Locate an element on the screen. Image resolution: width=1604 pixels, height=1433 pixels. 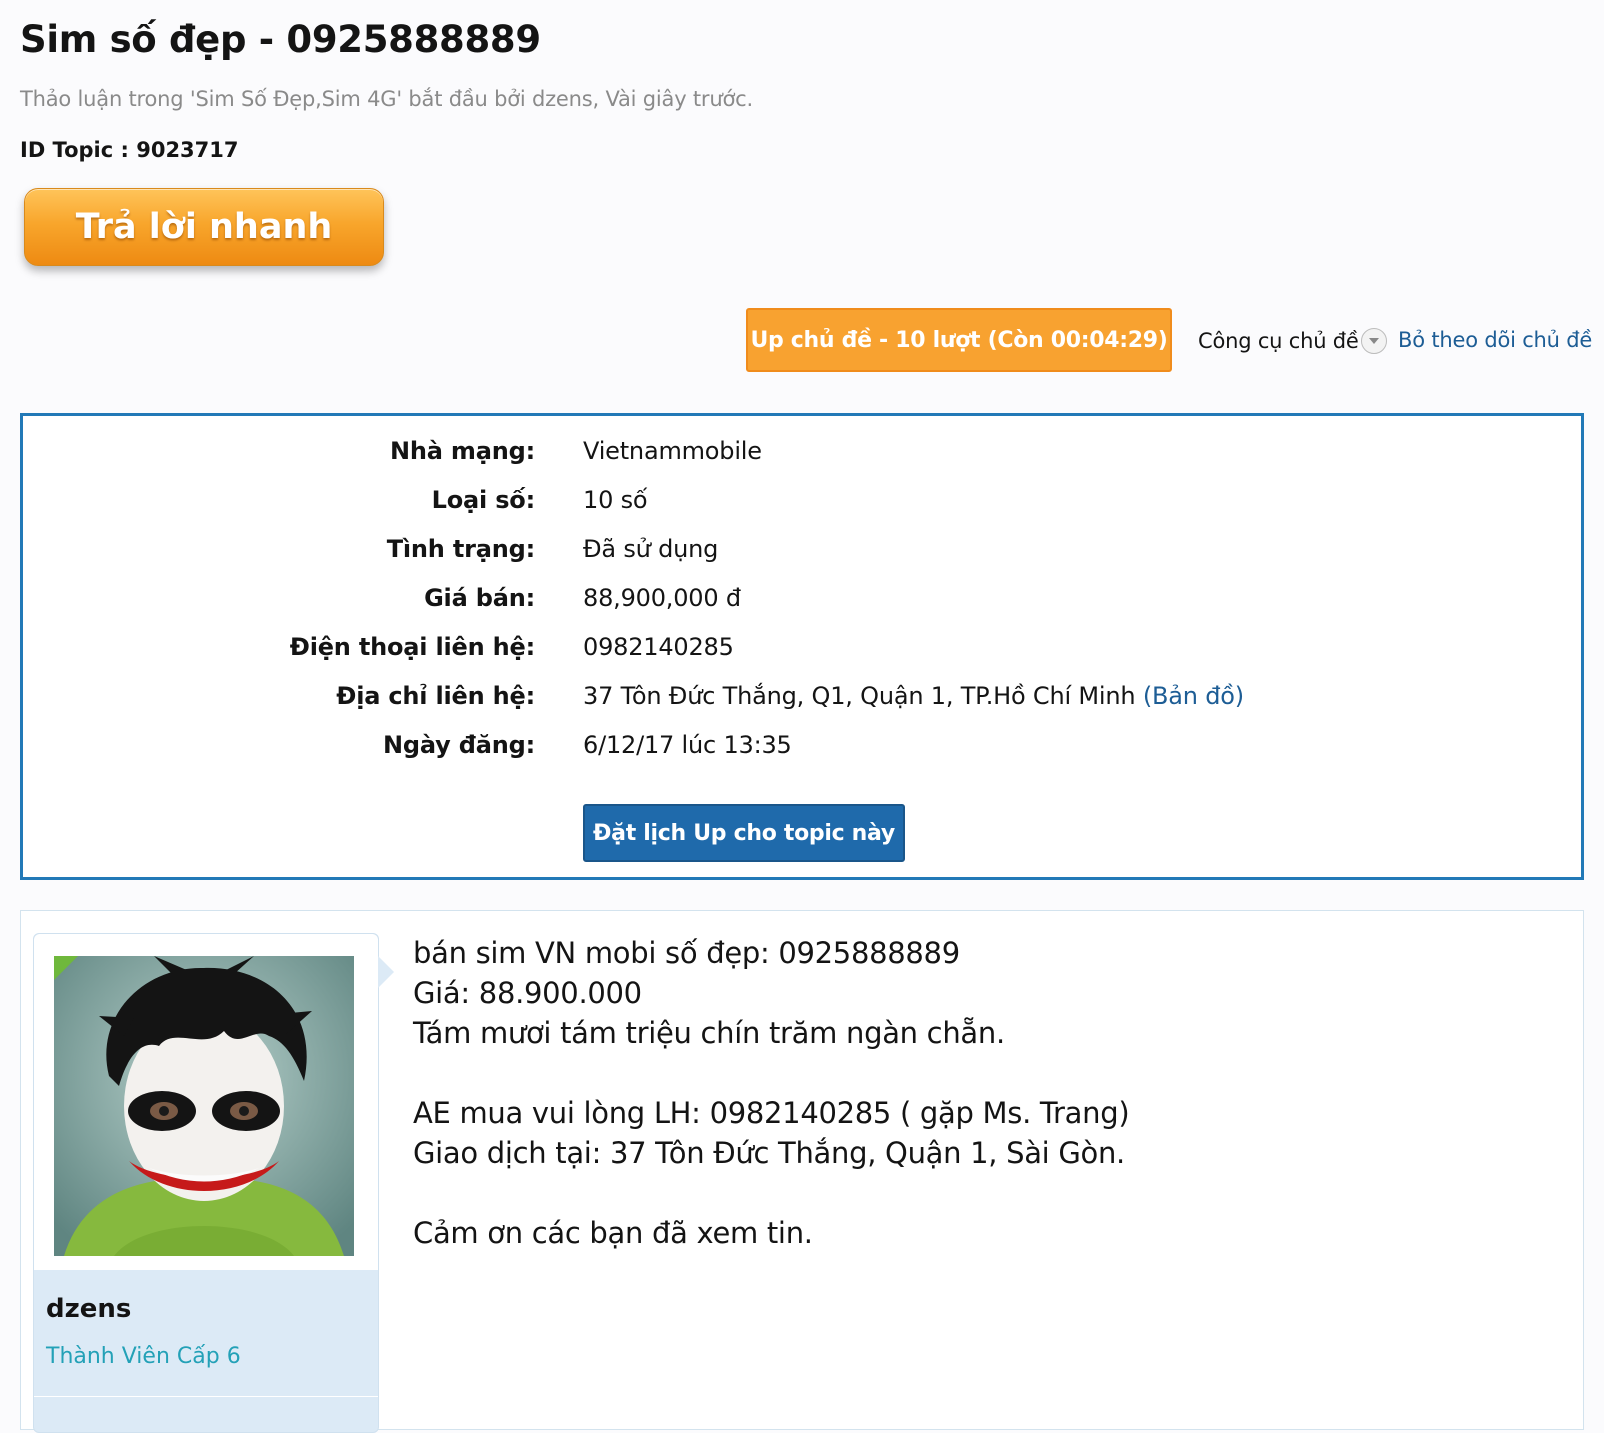
info-row-network: Nhà mạng: Vietnammobile is located at coordinates (802, 451).